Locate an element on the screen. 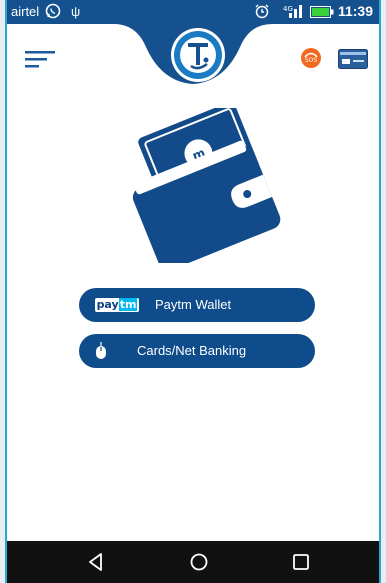  home-icon is located at coordinates (199, 562).